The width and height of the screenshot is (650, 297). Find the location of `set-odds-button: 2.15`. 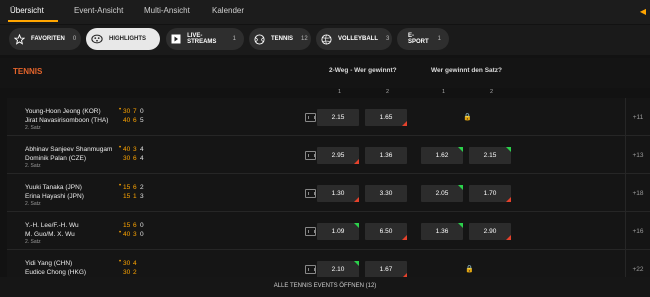

set-odds-button: 2.15 is located at coordinates (490, 155).